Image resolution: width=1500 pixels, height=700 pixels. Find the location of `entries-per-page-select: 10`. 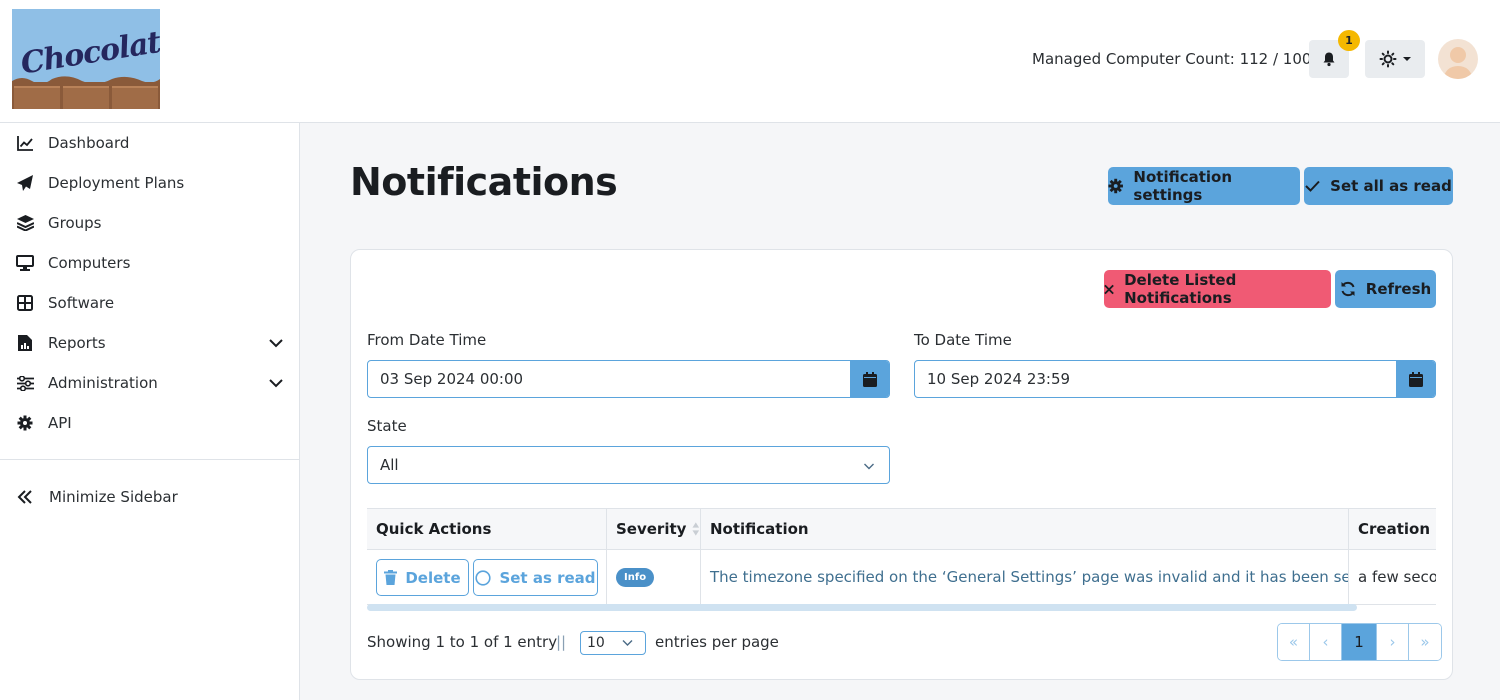

entries-per-page-select: 10 is located at coordinates (613, 643).